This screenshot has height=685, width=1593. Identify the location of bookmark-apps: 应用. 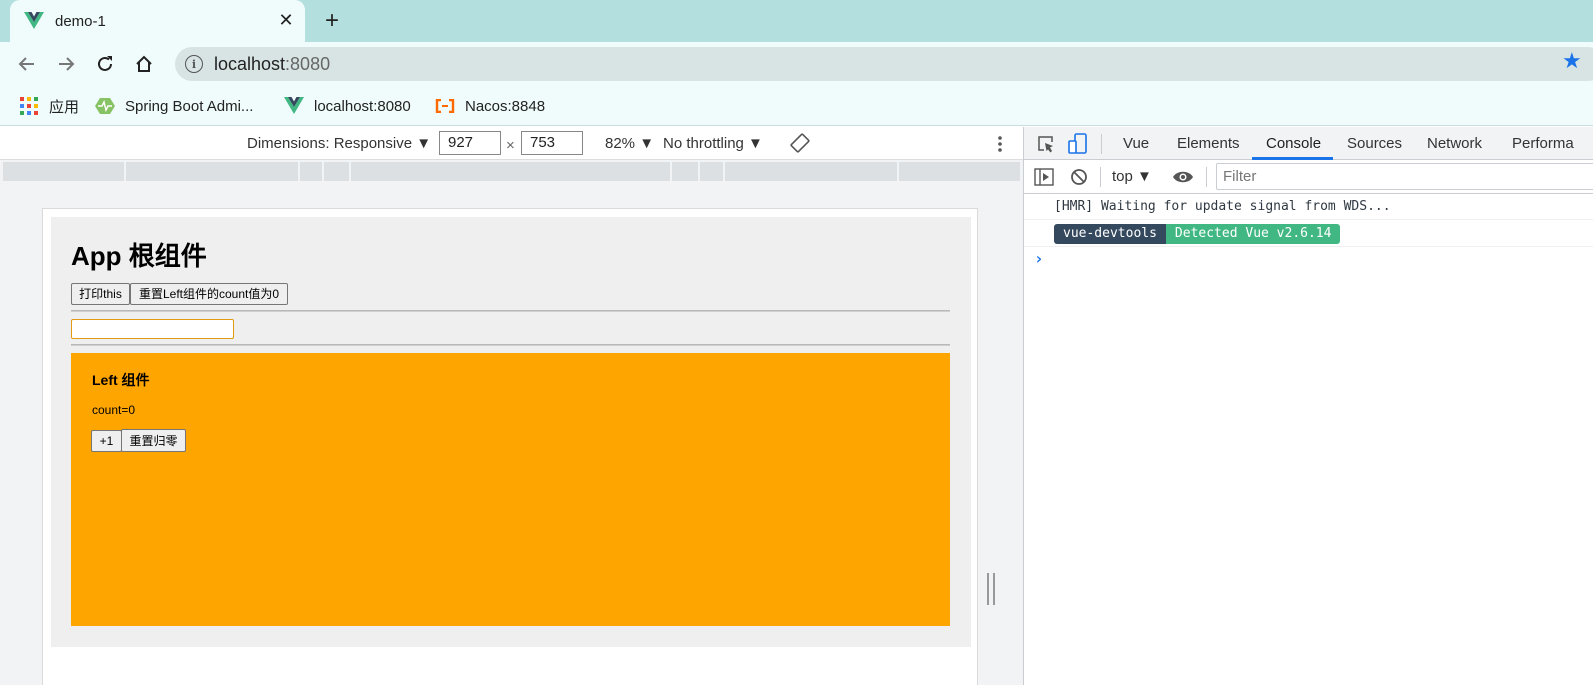
(49, 106).